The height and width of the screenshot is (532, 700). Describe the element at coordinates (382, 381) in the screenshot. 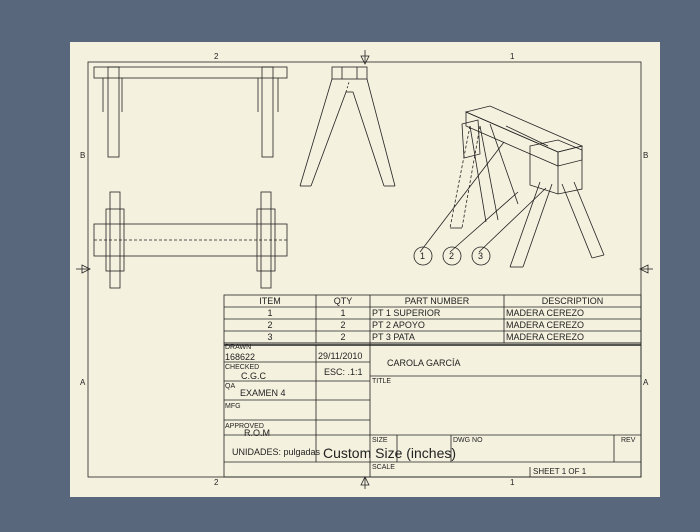

I see `title-label: TITLE` at that location.